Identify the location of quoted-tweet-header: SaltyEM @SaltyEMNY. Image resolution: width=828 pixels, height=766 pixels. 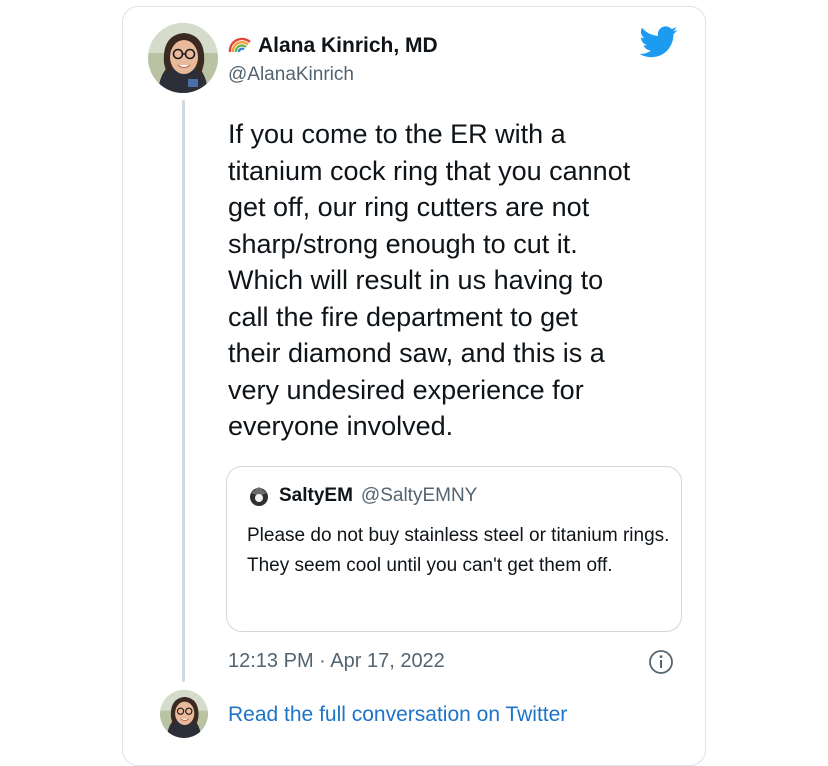
(362, 496).